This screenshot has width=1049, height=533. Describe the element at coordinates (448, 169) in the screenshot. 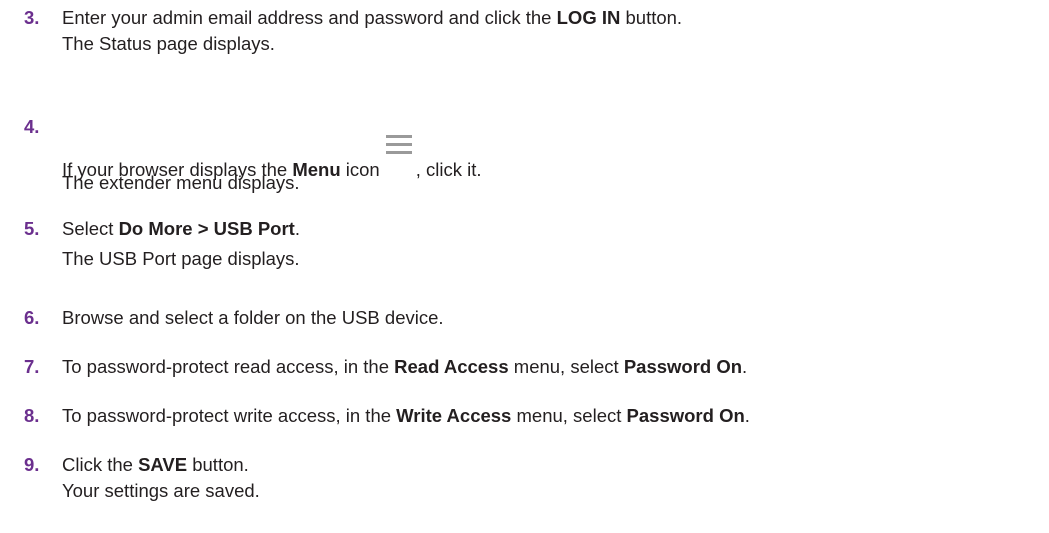

I see `text: , click it.` at that location.